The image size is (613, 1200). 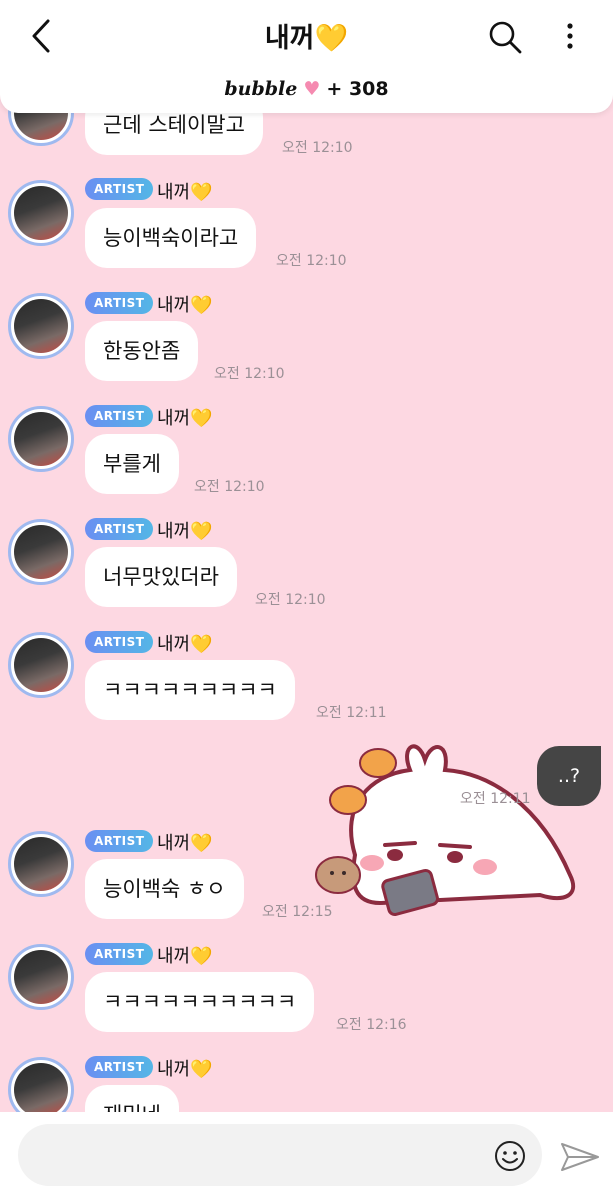 What do you see at coordinates (142, 351) in the screenshot?
I see `message-bubble: 한동안좀` at bounding box center [142, 351].